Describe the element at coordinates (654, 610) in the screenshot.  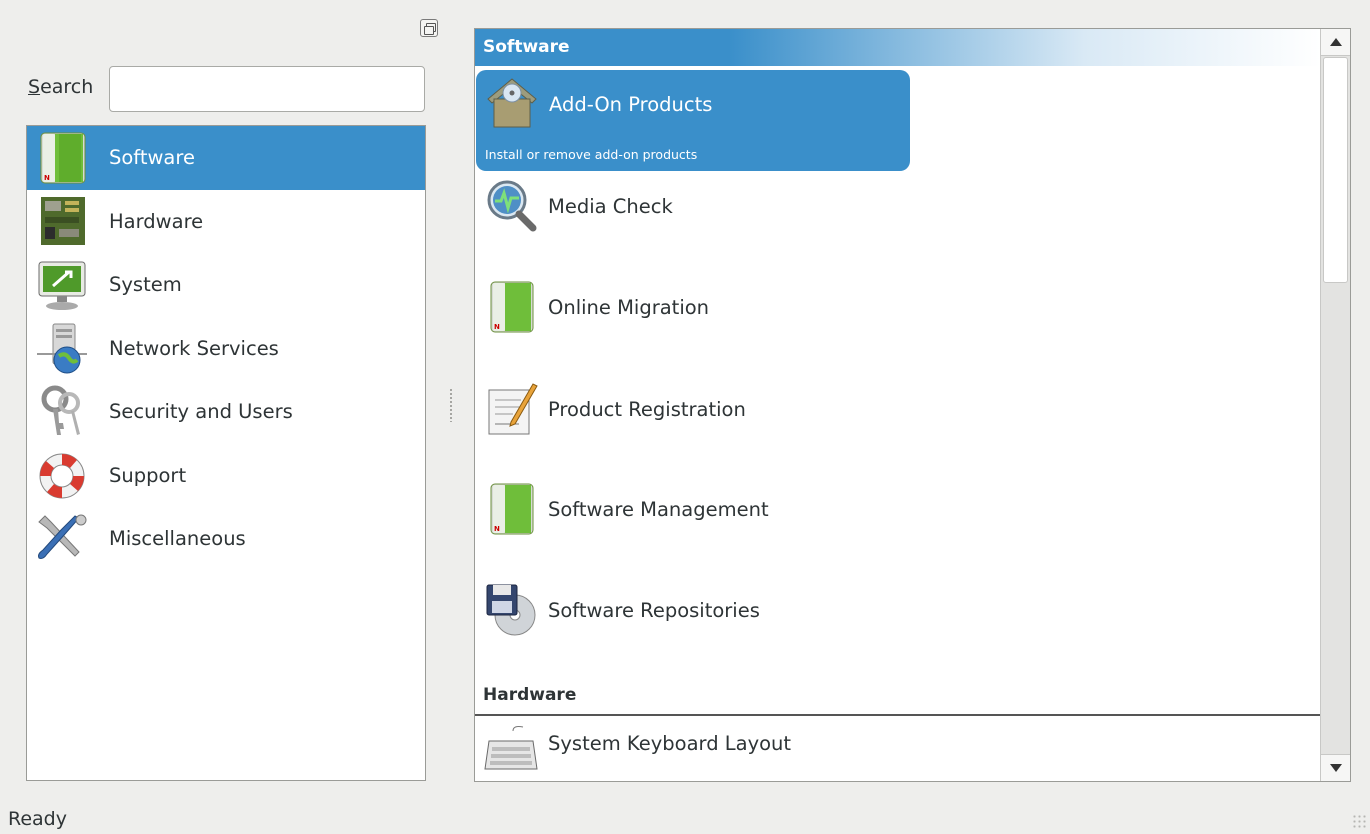
I see `module-label: Software Repositories` at that location.